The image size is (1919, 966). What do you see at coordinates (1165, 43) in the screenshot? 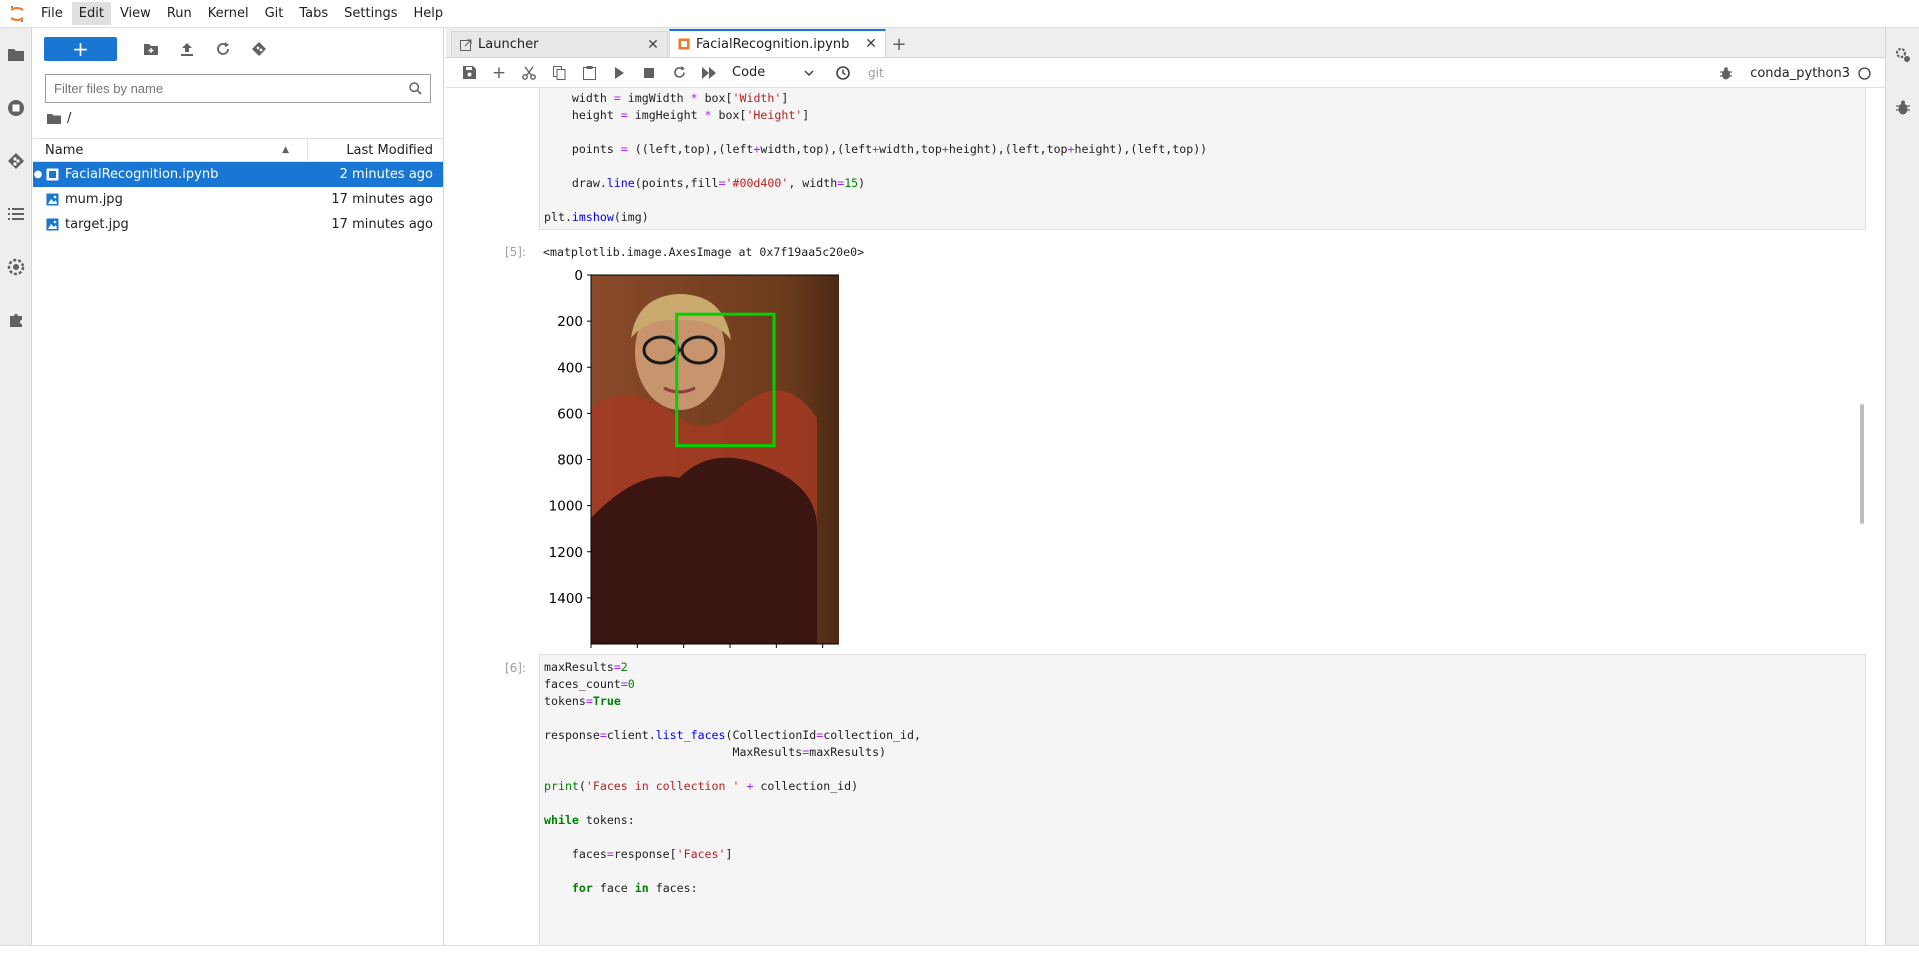
I see `document-tab-bar: Launcher ✕ FacialRecognition.ipynb ✕ +` at bounding box center [1165, 43].